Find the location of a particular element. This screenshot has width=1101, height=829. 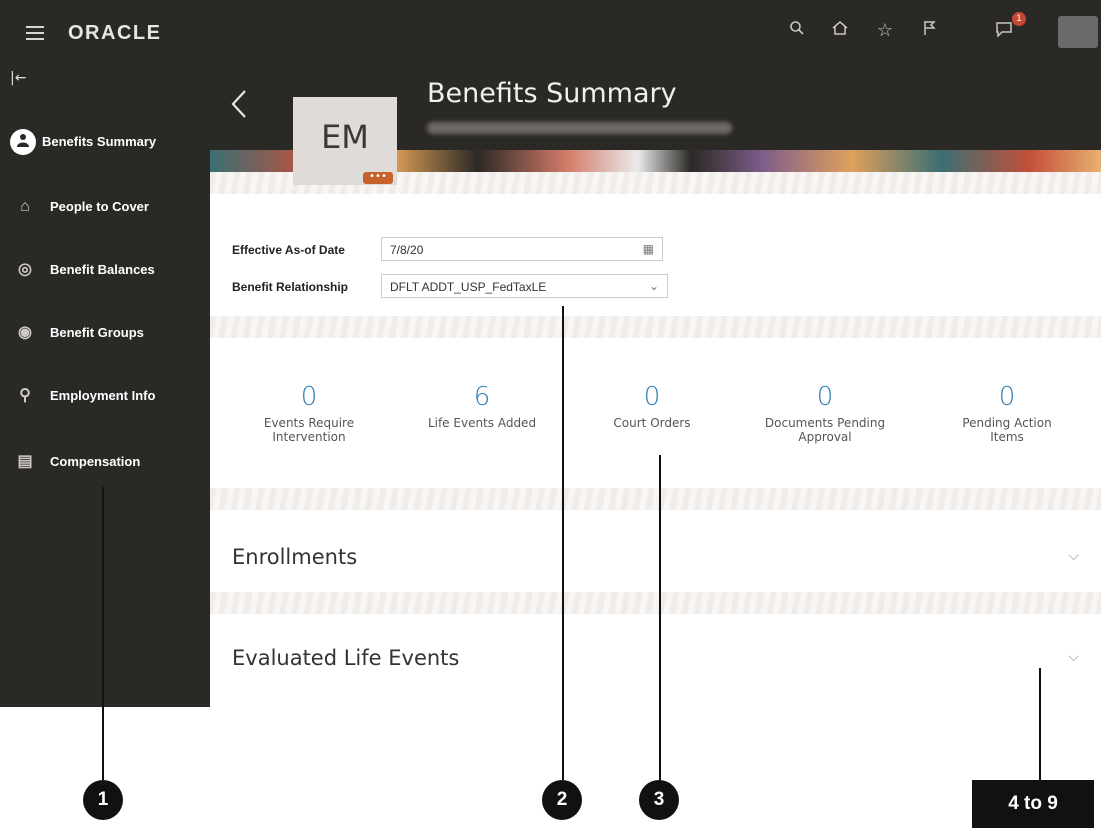

metric-caption: Pending Action Items is located at coordinates (1007, 430).